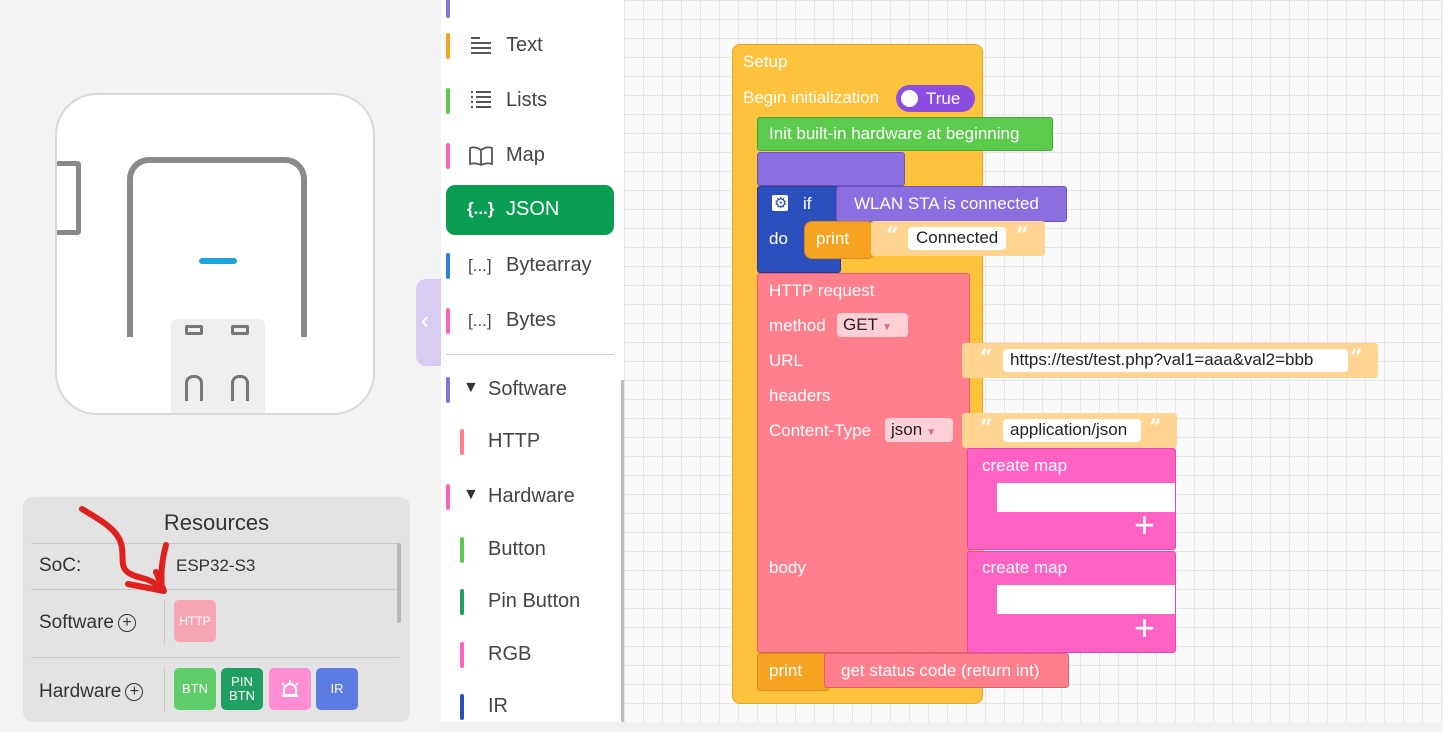 This screenshot has width=1443, height=732. What do you see at coordinates (481, 99) in the screenshot?
I see `list-icon` at bounding box center [481, 99].